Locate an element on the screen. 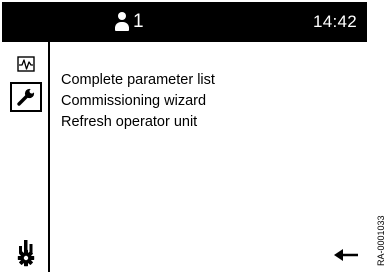  nav-settings-button is located at coordinates (26, 257).